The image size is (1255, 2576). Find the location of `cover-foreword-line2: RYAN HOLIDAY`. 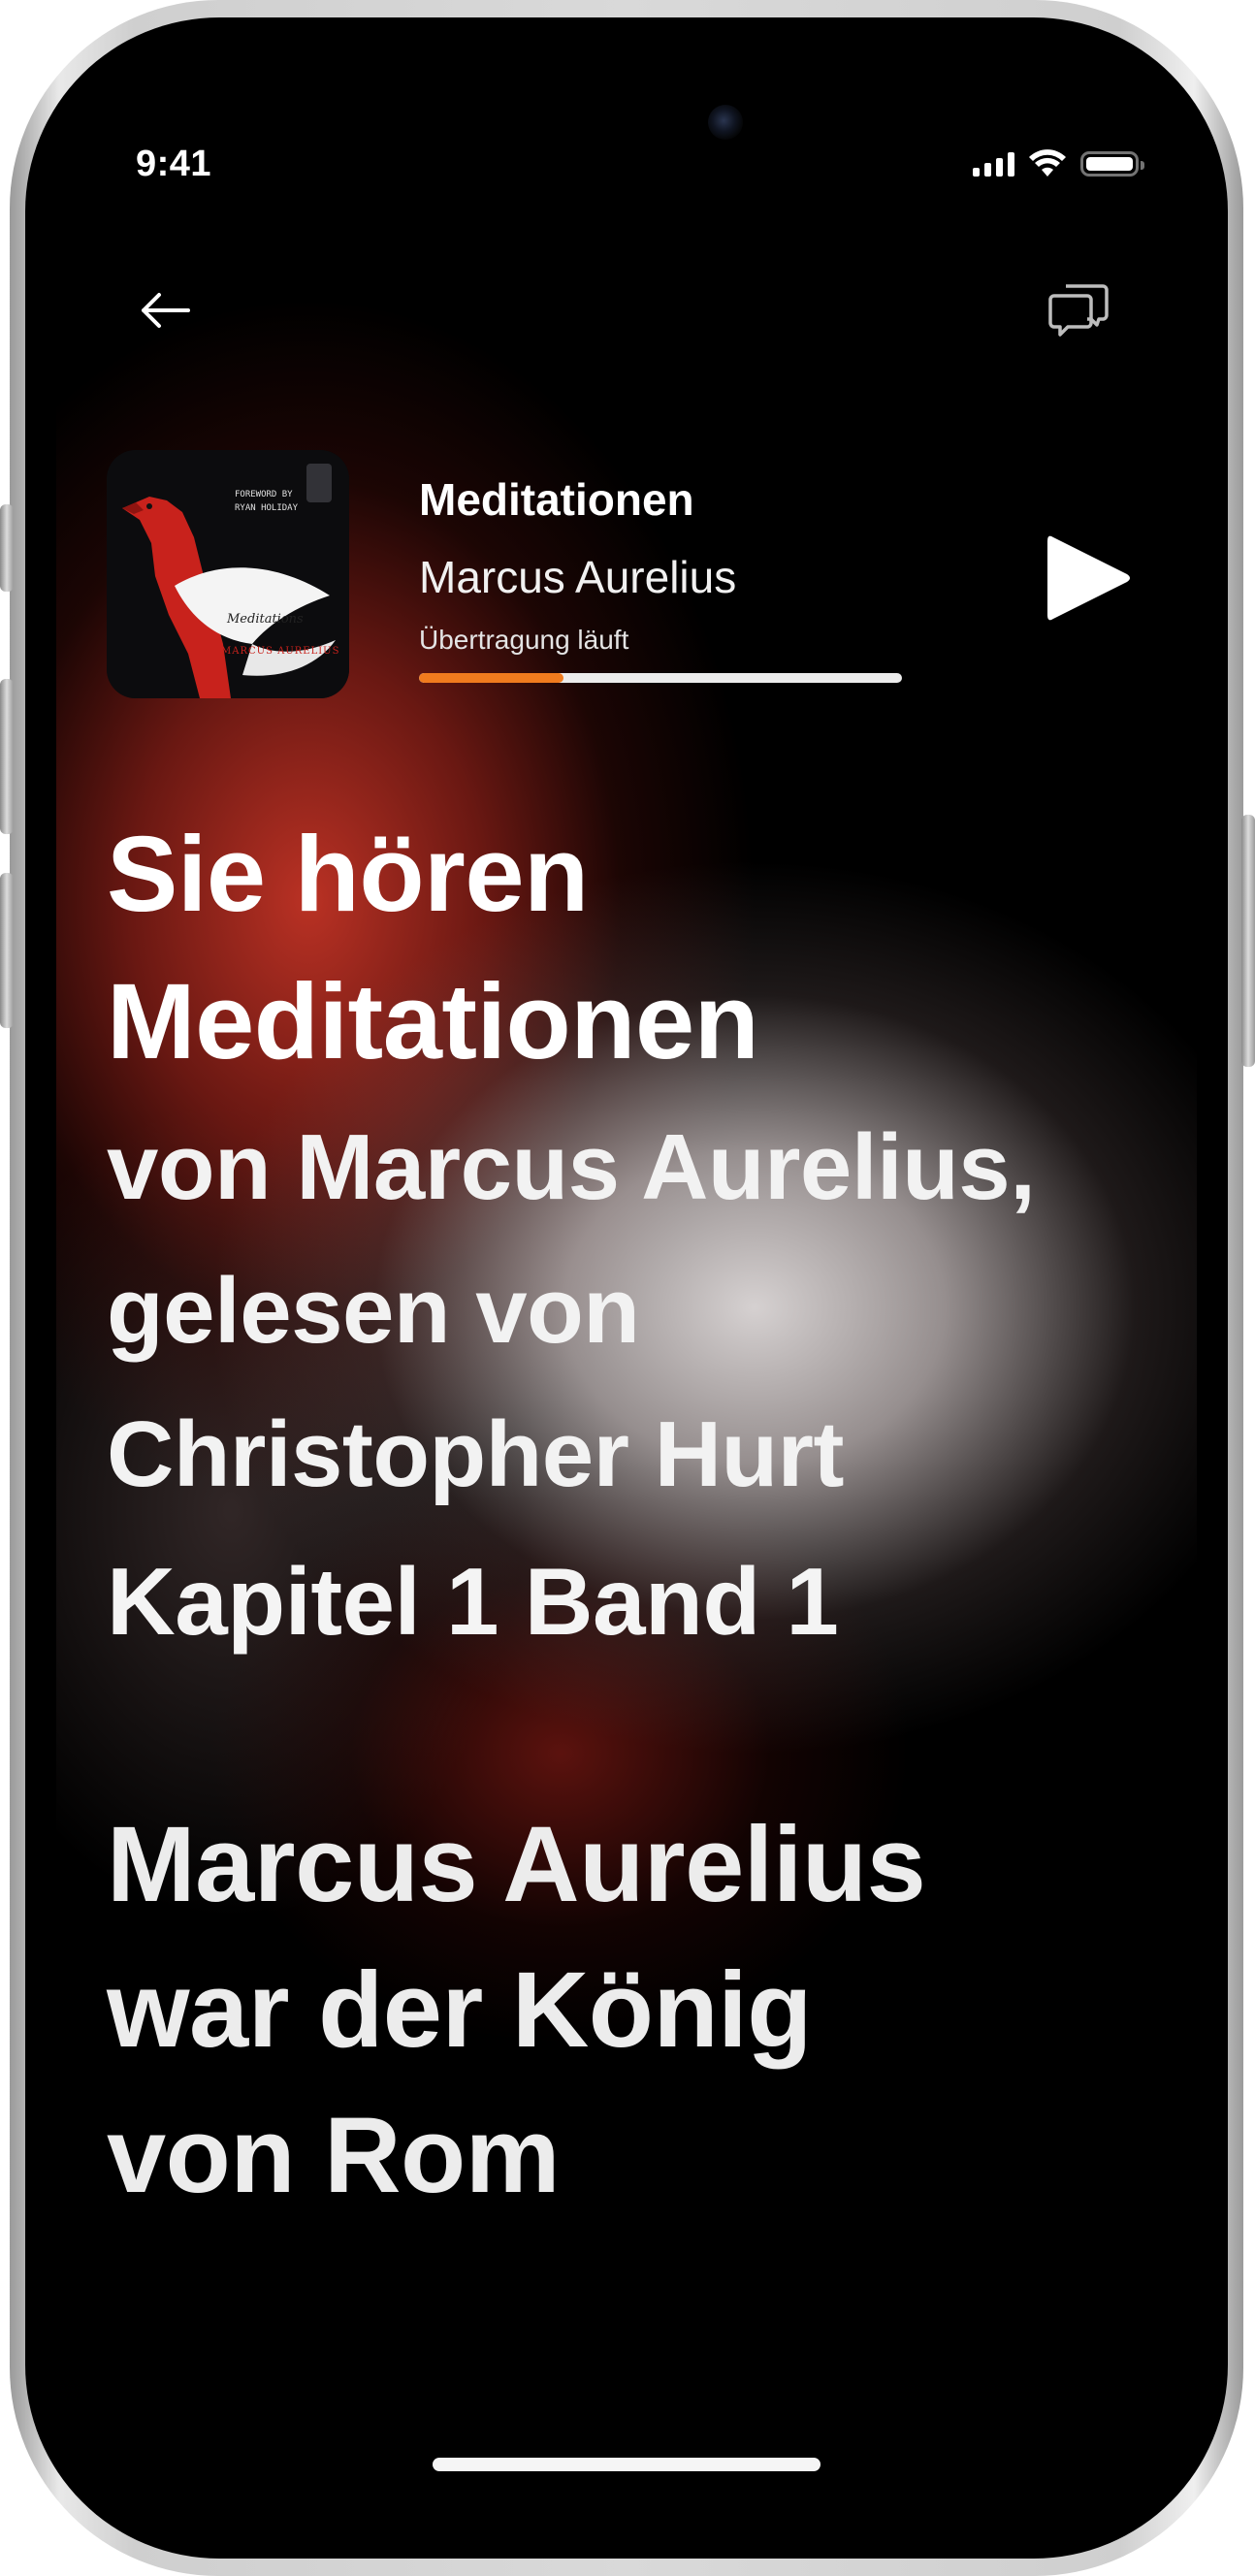

cover-foreword-line2: RYAN HOLIDAY is located at coordinates (267, 508).